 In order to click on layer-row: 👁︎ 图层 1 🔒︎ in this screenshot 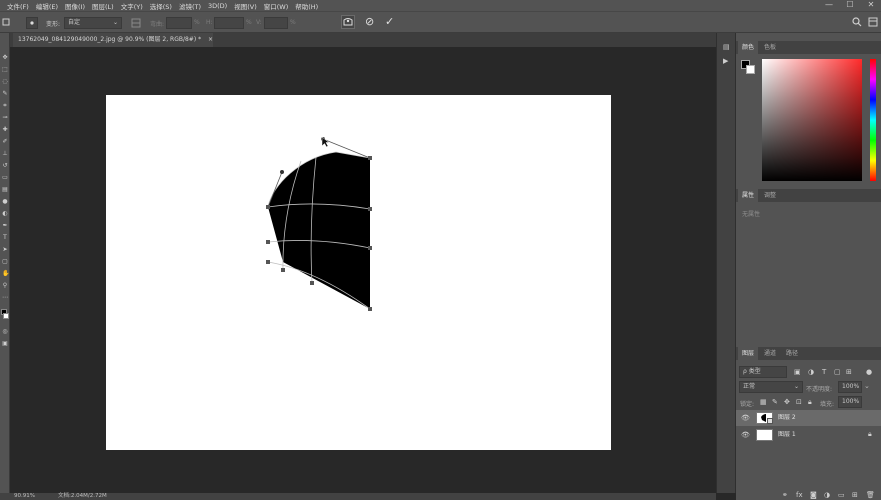, I will do `click(808, 435)`.